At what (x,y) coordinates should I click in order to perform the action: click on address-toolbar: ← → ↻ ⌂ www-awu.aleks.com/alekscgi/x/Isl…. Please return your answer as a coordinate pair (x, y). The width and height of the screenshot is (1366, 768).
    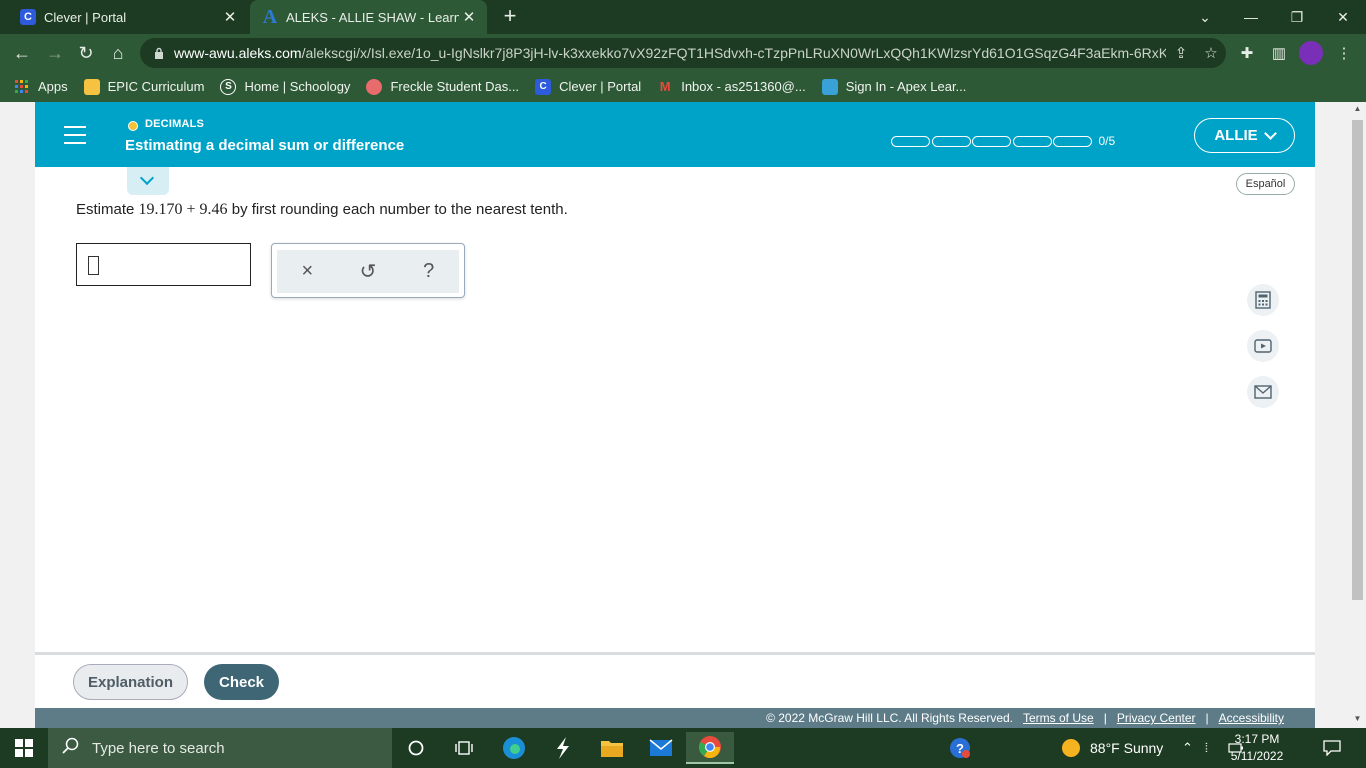
    Looking at the image, I should click on (683, 52).